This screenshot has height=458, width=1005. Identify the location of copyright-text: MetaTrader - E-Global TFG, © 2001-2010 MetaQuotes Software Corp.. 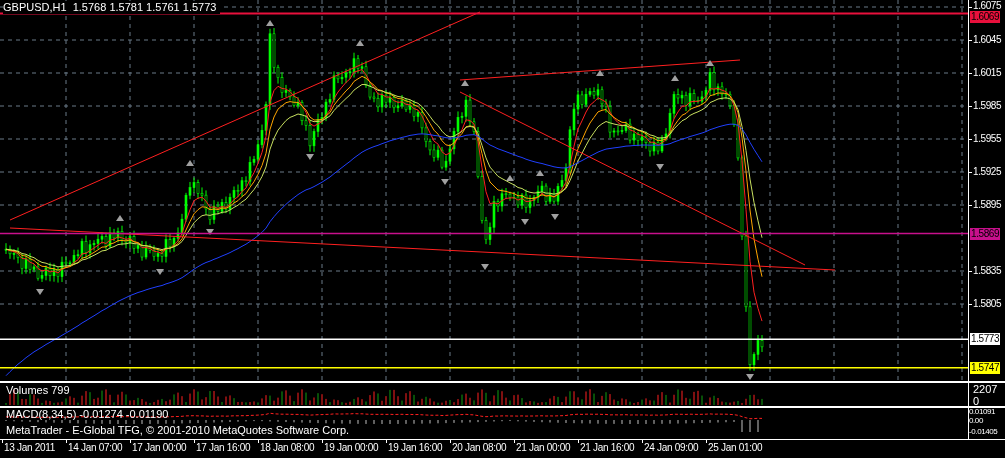
(178, 430).